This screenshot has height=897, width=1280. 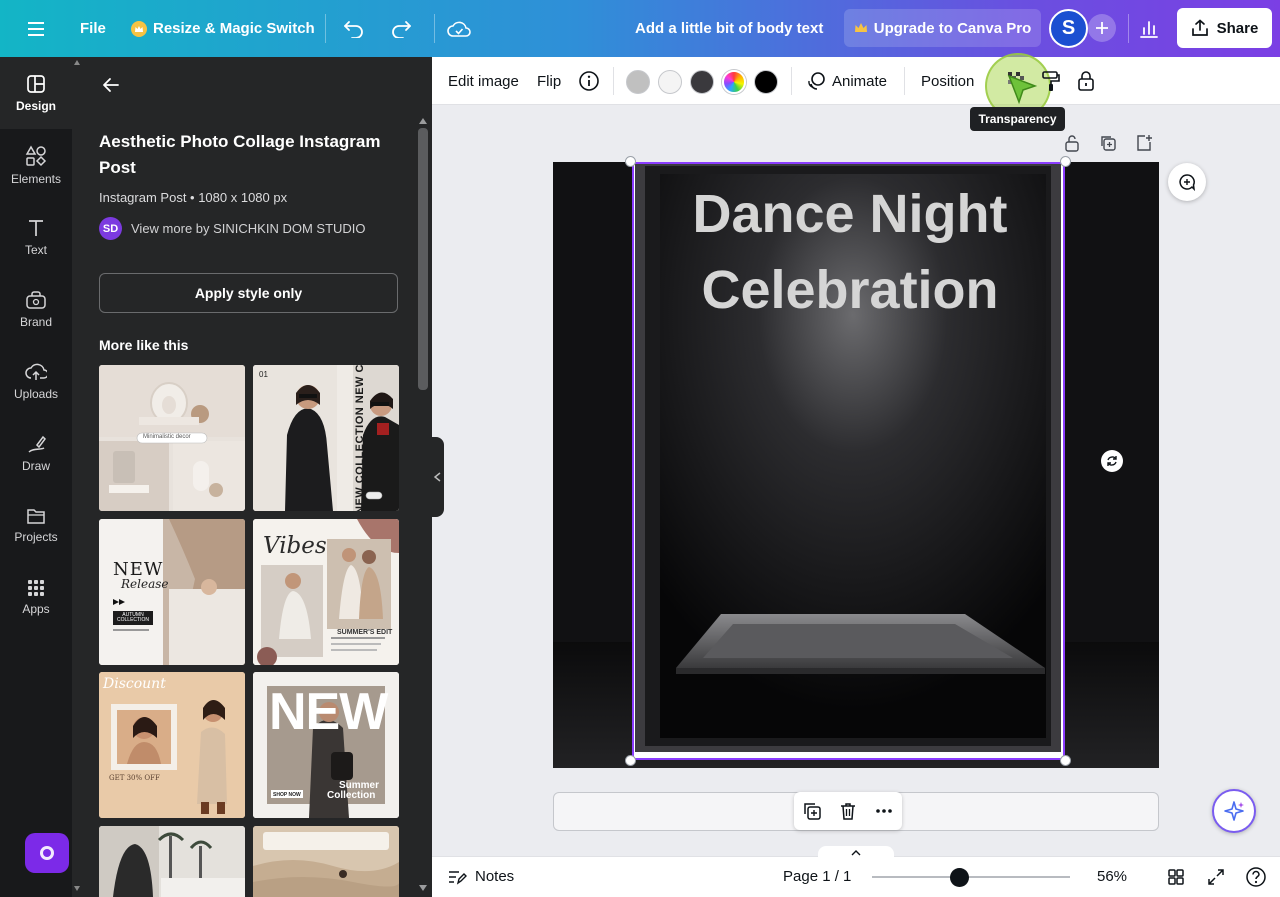 I want to click on rail-item-design: Design, so click(x=36, y=93).